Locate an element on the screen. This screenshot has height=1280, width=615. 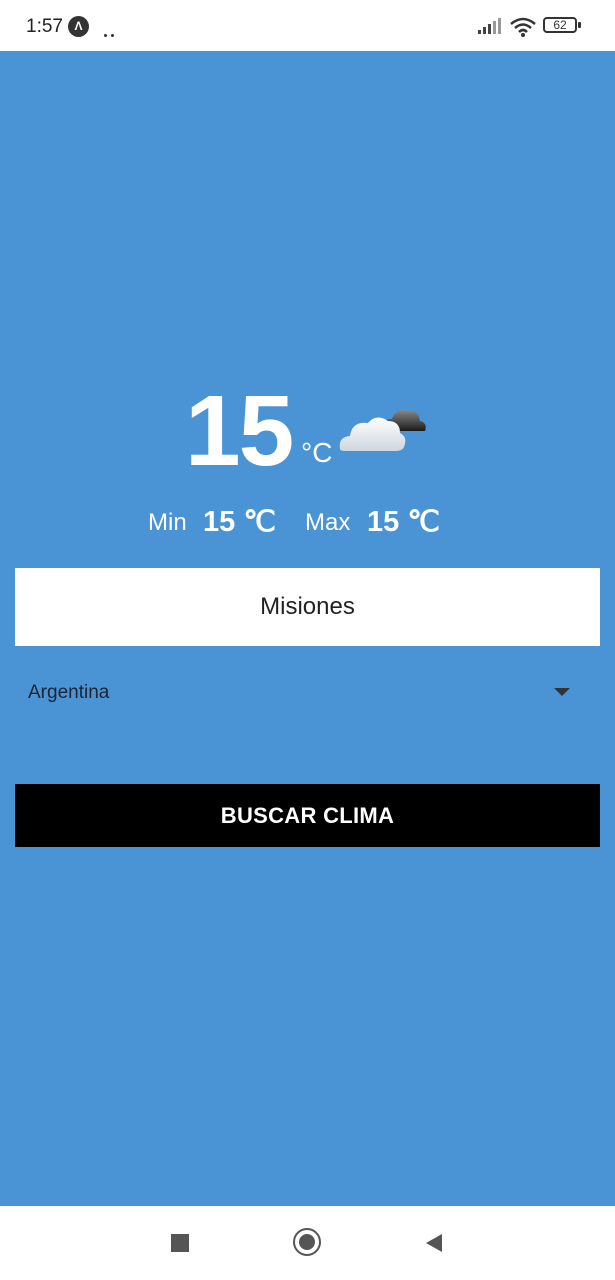
status-time: 1:57 is located at coordinates (44, 26).